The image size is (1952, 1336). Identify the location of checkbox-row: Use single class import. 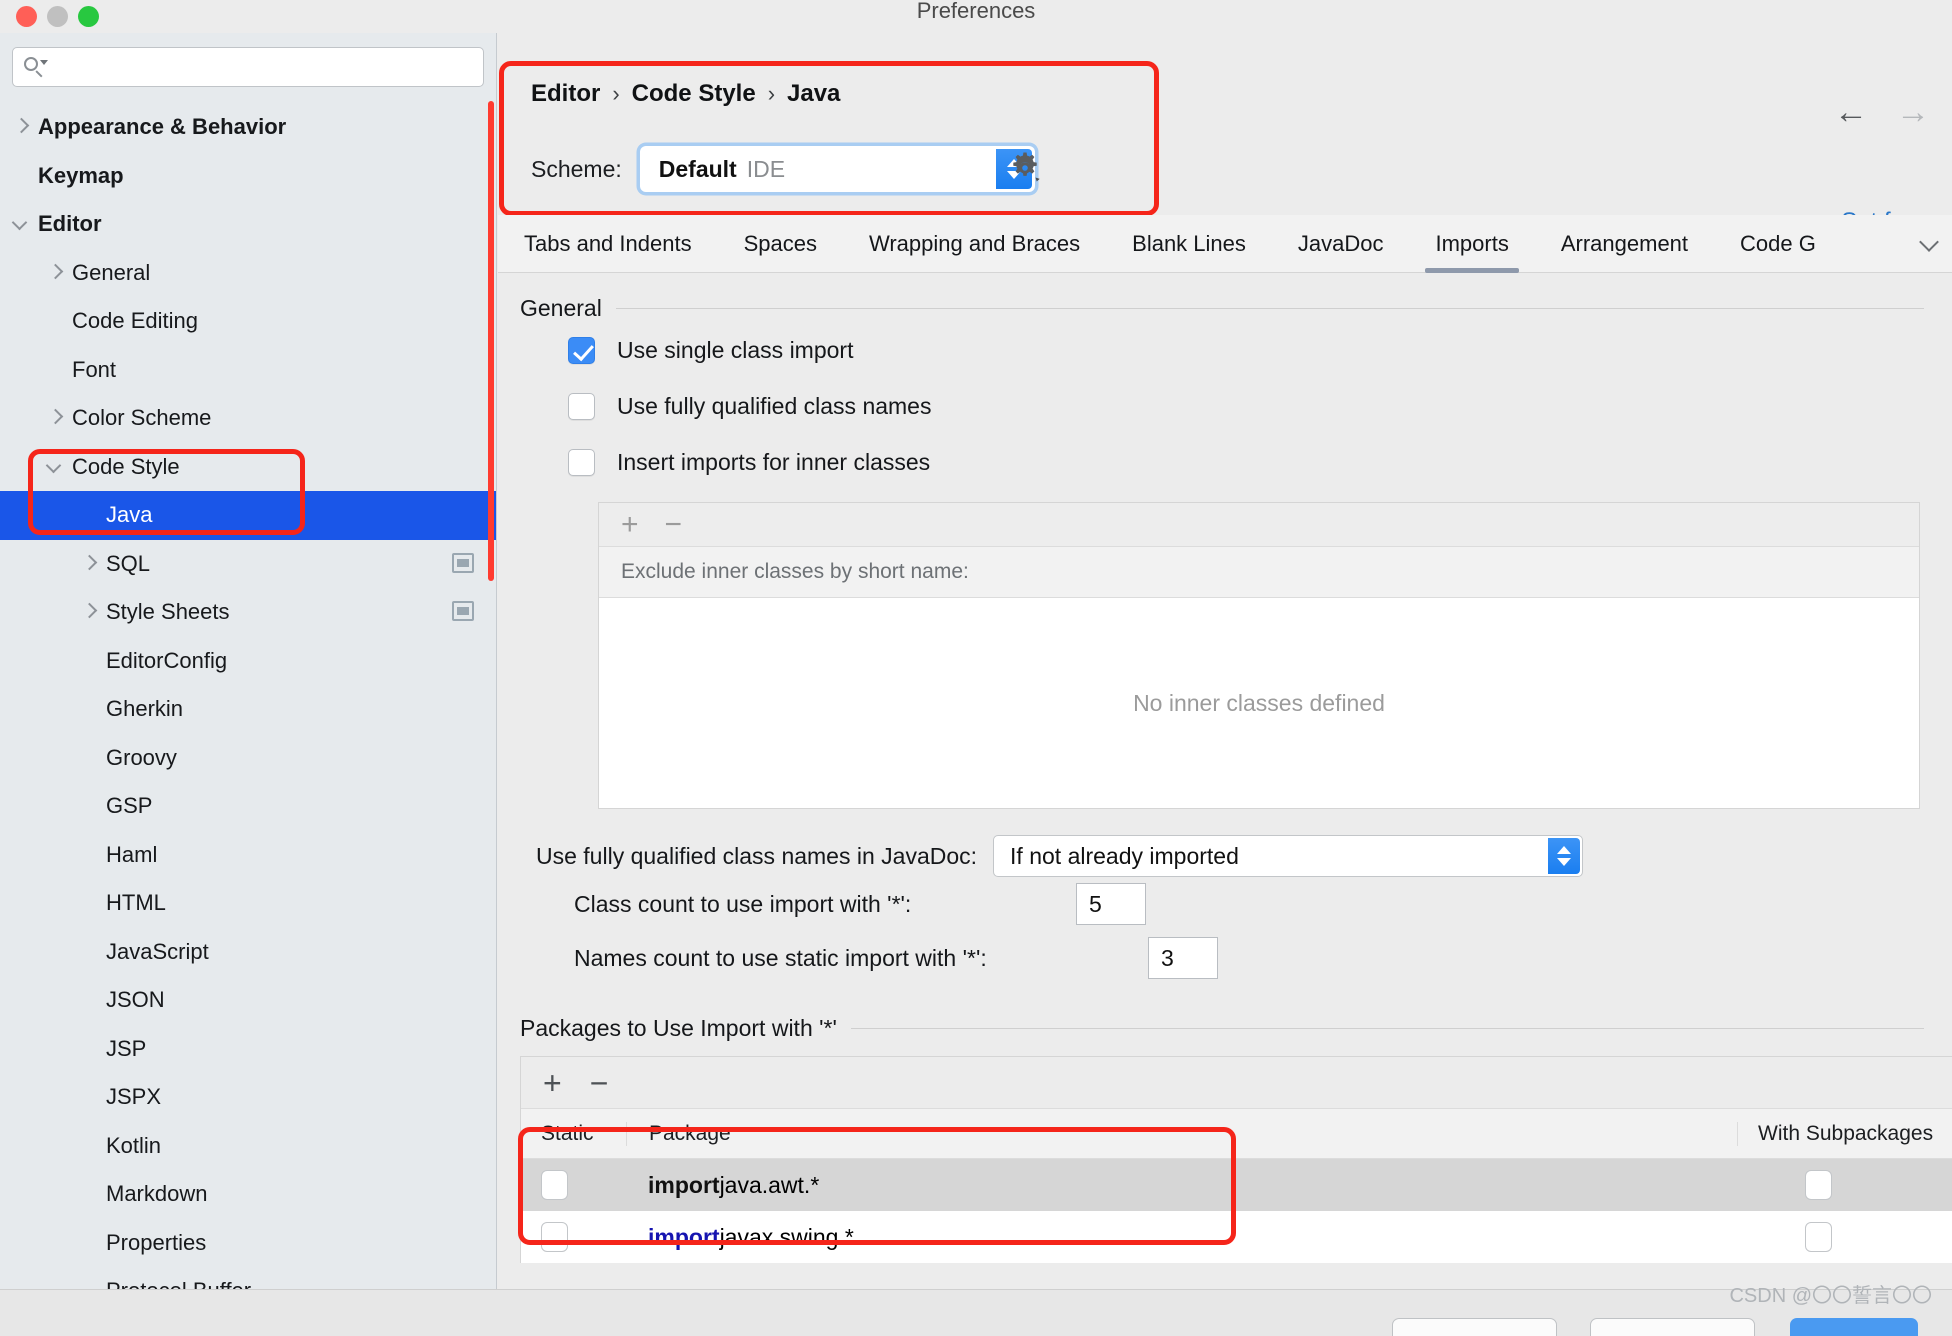
(1225, 350).